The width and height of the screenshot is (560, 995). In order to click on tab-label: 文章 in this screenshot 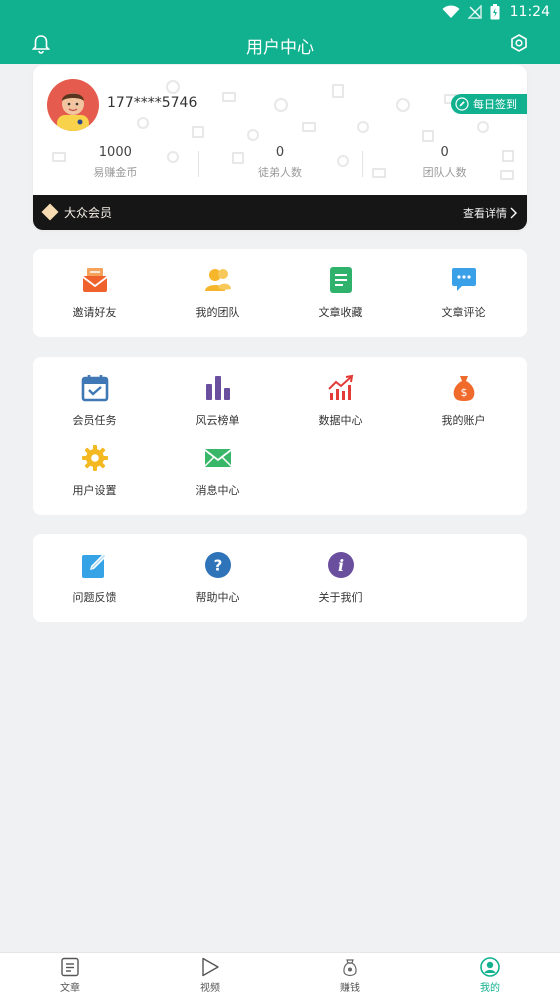, I will do `click(70, 988)`.